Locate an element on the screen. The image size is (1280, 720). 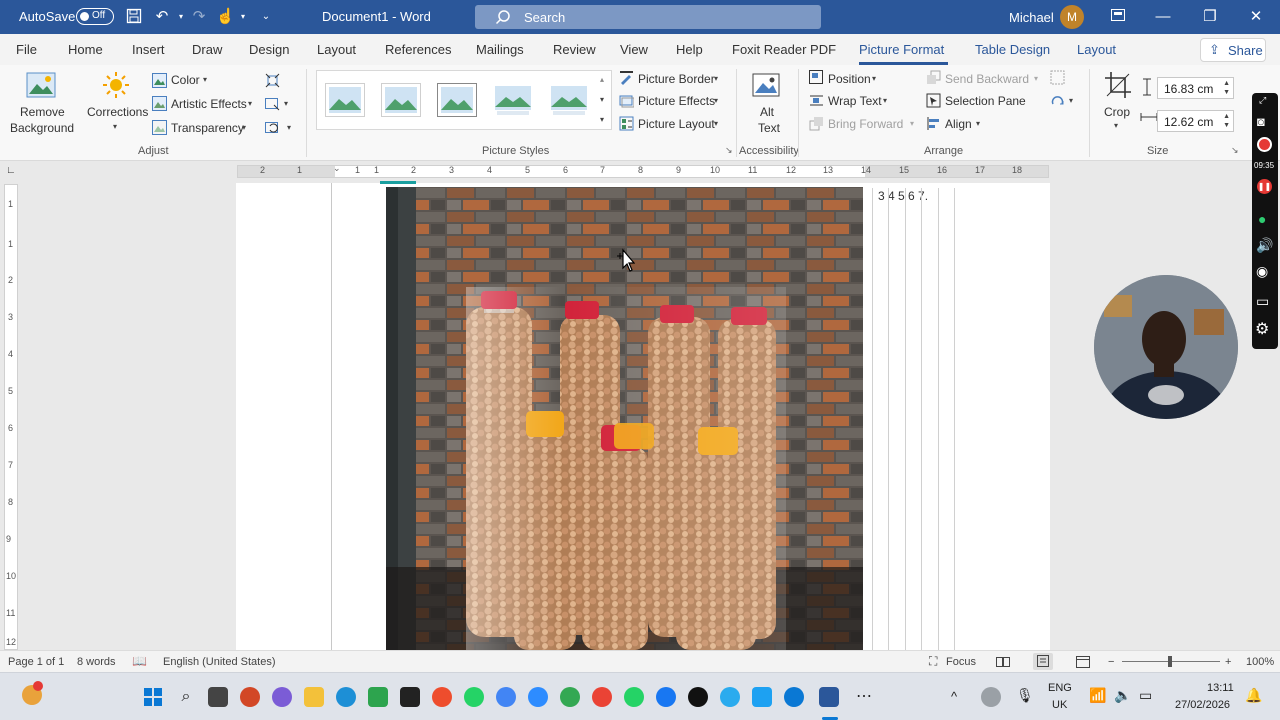
language-status: English (United States) is located at coordinates (219, 662).